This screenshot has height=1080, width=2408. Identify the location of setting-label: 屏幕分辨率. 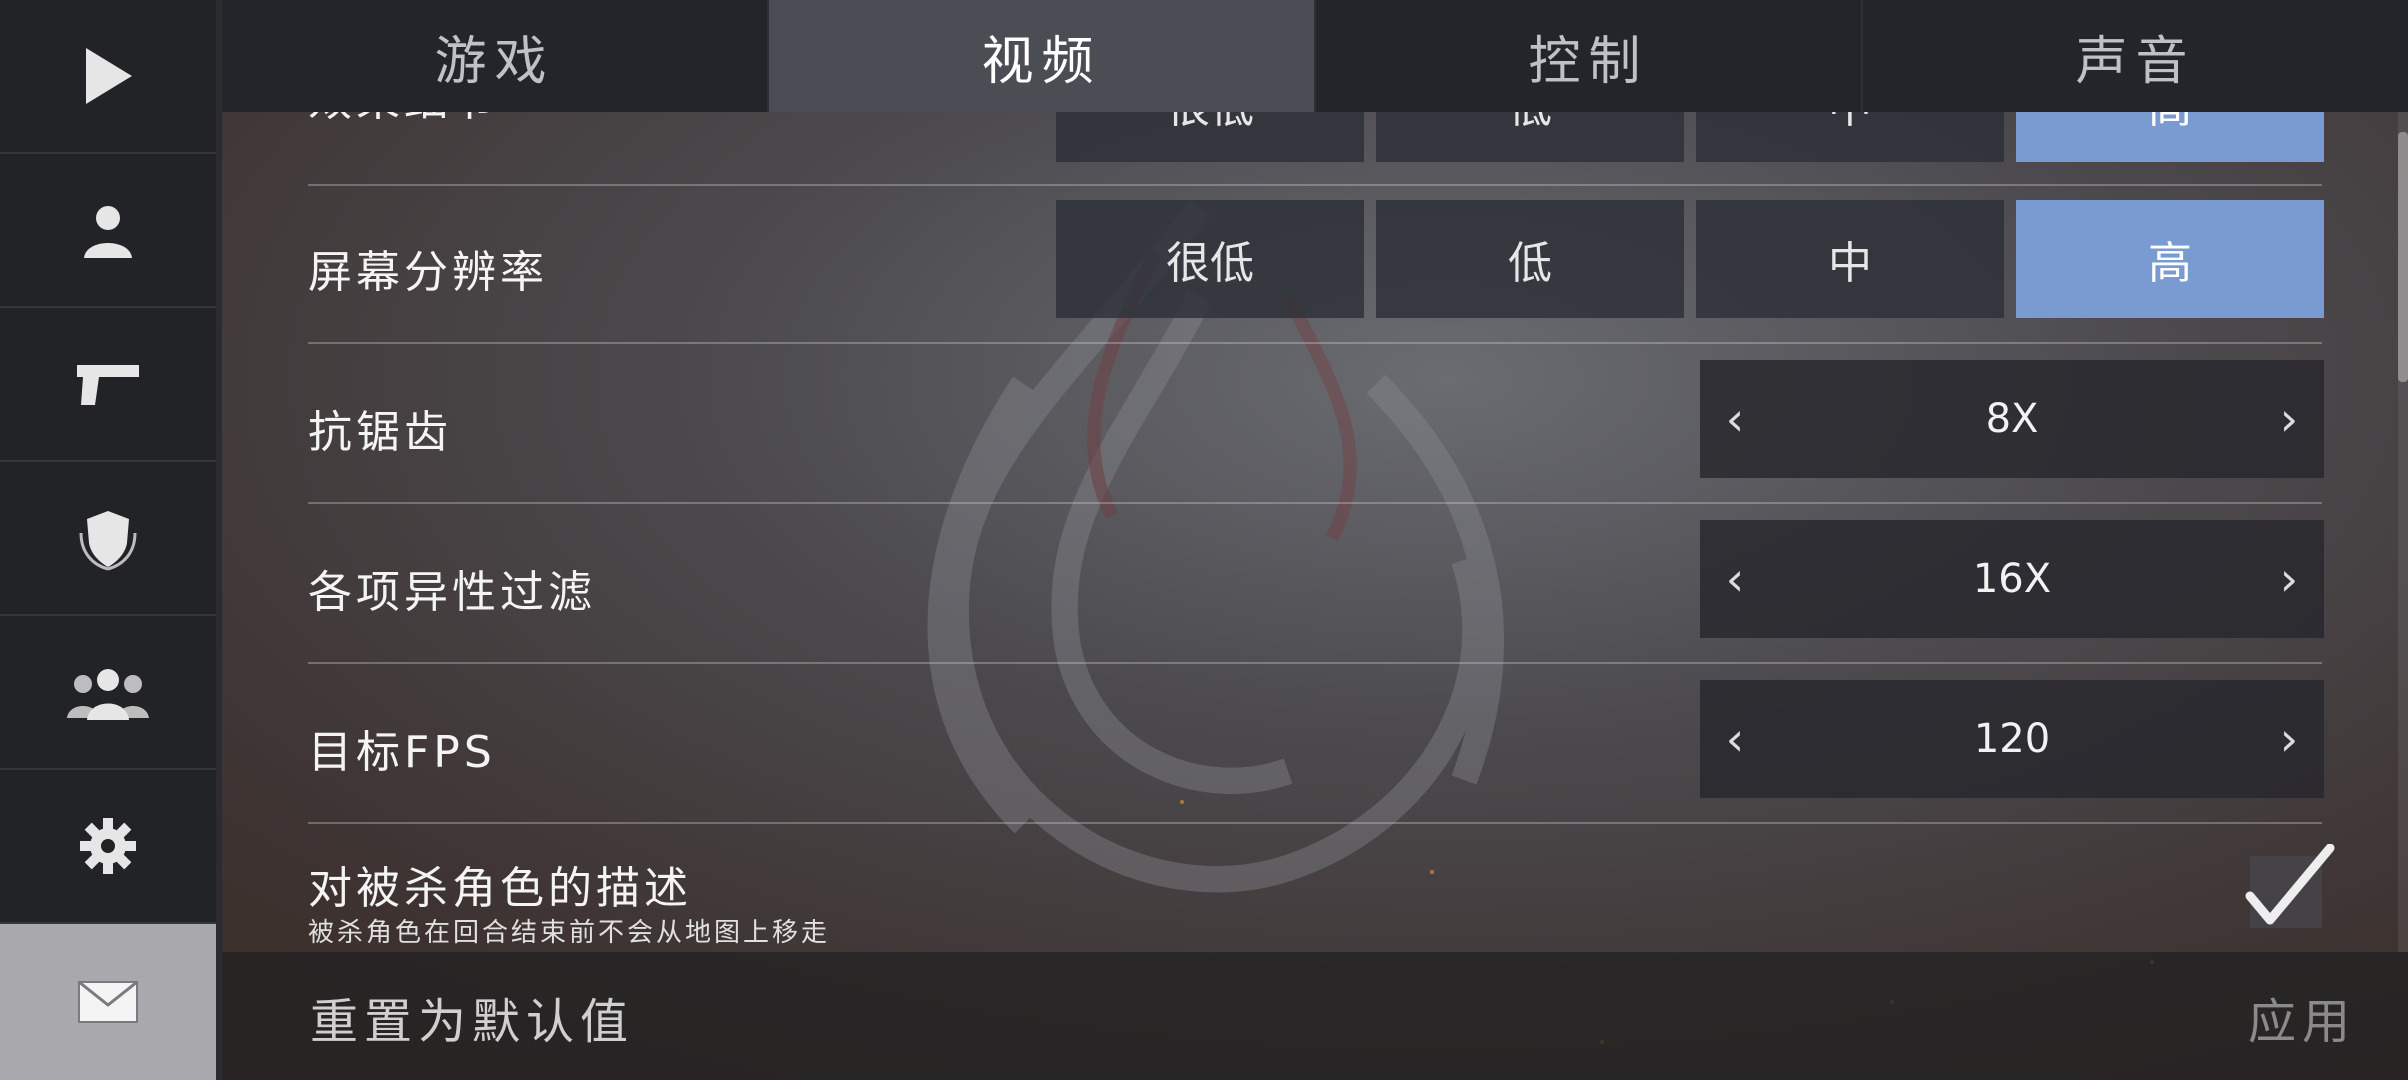
(428, 272).